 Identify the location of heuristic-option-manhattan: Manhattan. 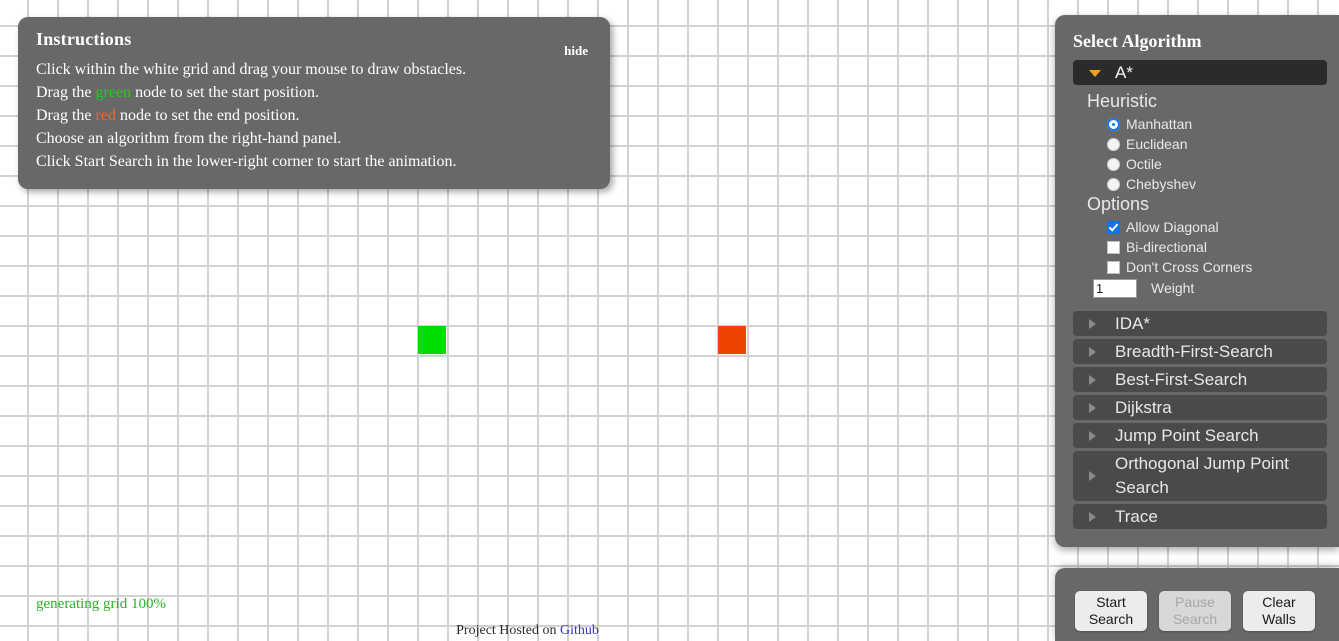
(1223, 124).